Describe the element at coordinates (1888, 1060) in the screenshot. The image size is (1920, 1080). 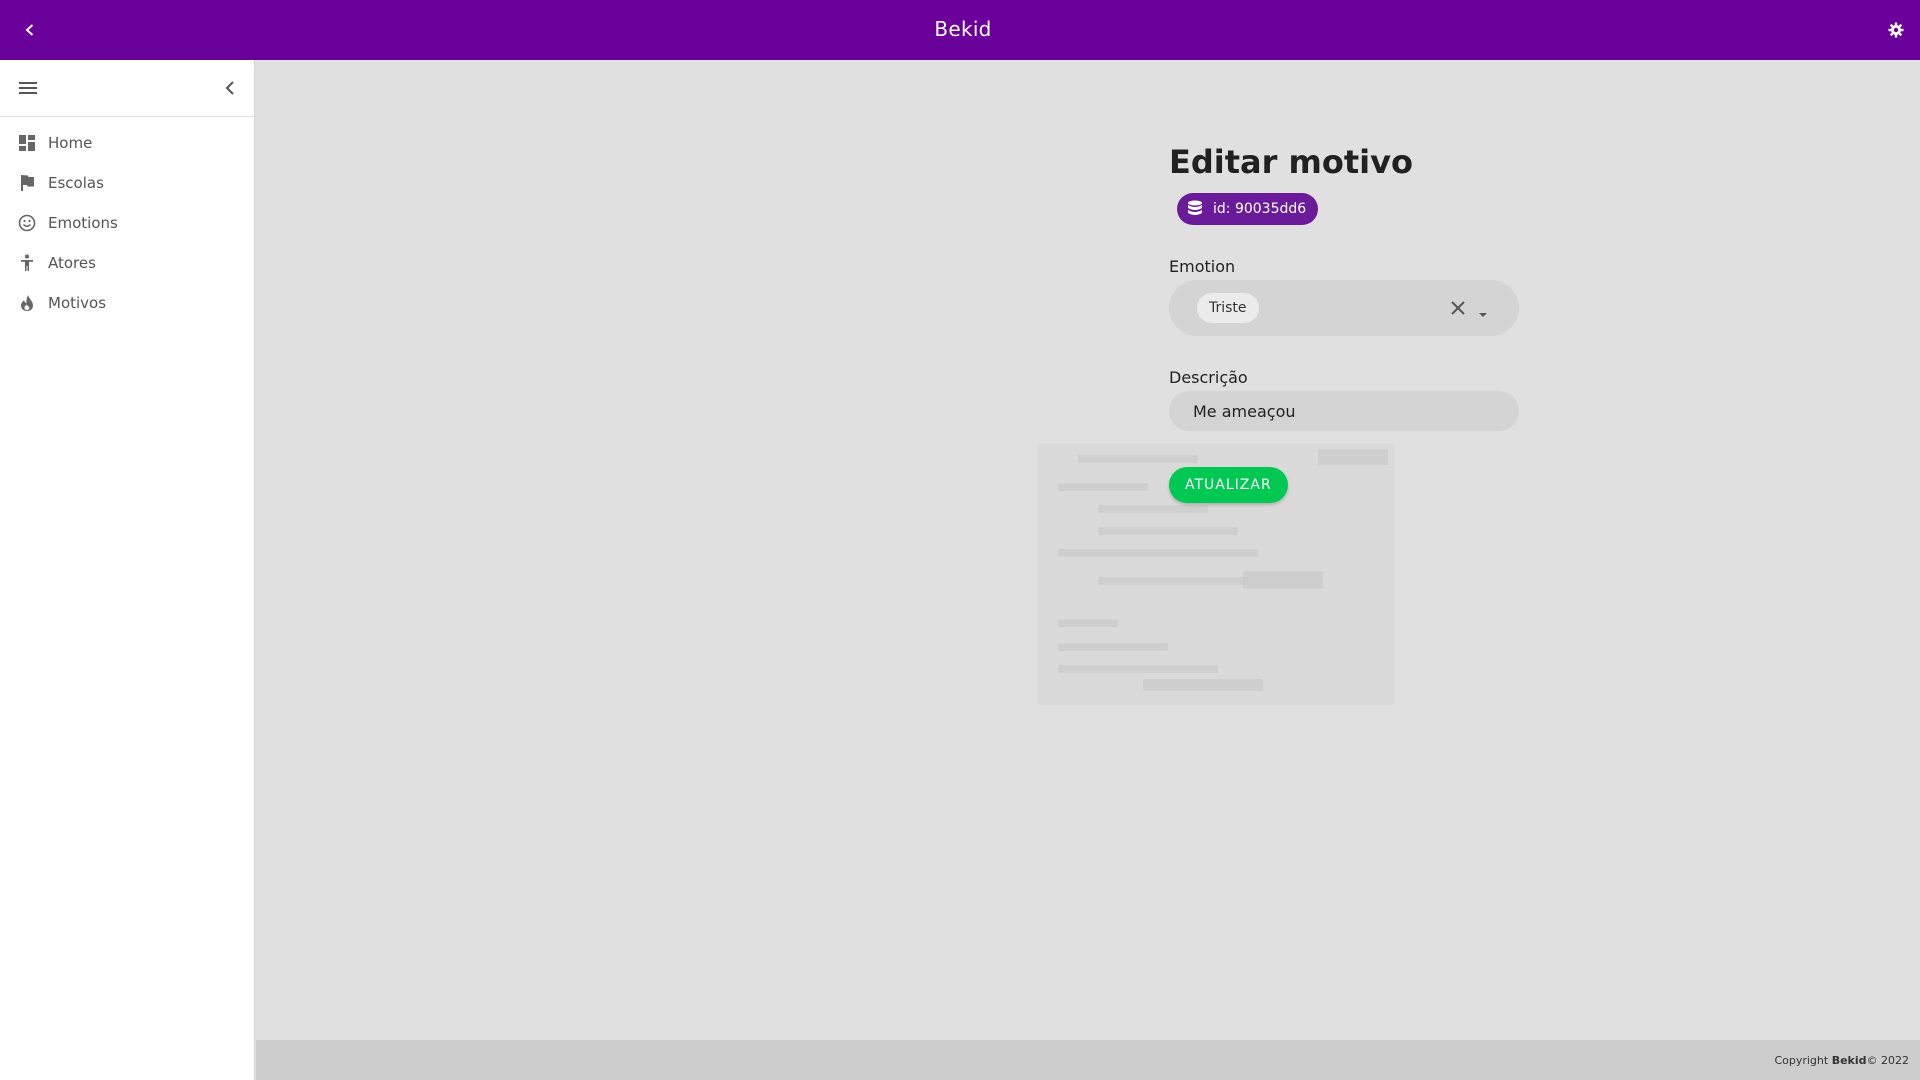
I see `footer-suffix: © 2022` at that location.